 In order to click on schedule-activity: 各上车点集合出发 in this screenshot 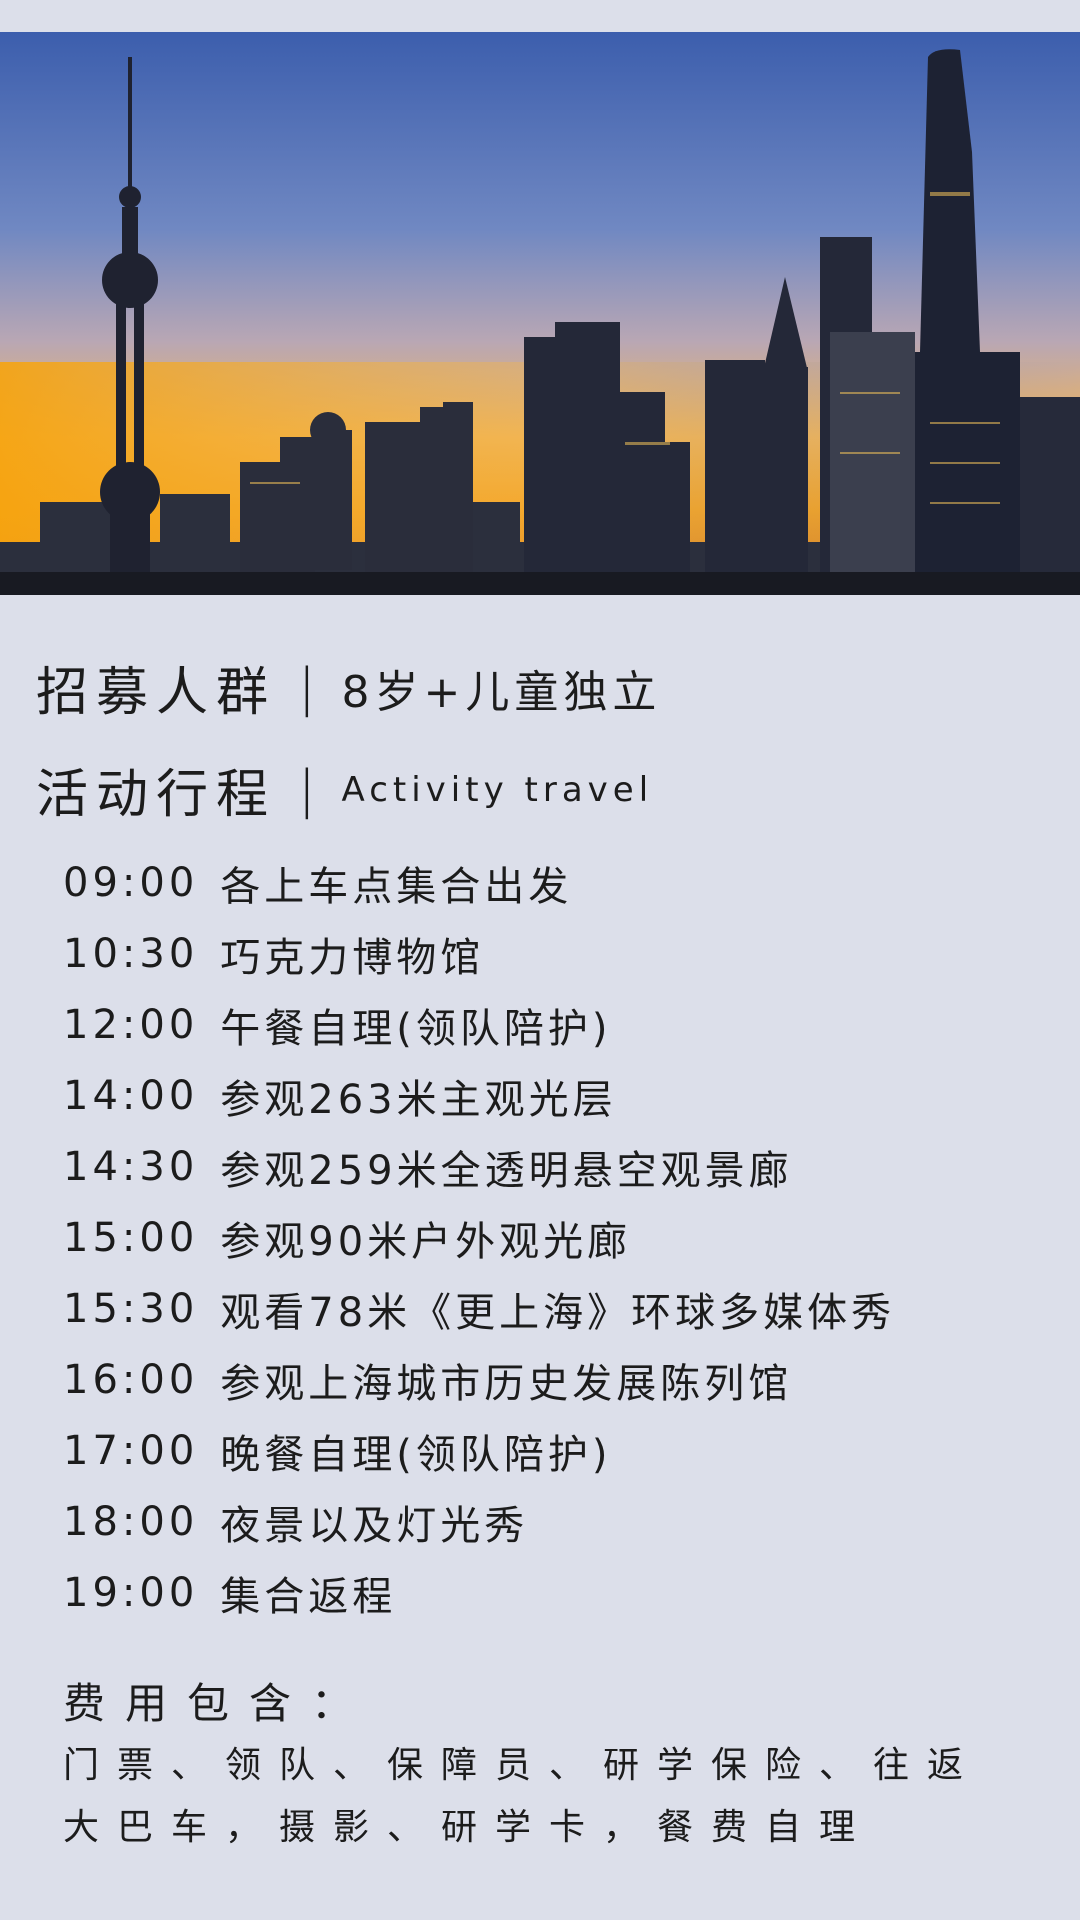, I will do `click(396, 886)`.